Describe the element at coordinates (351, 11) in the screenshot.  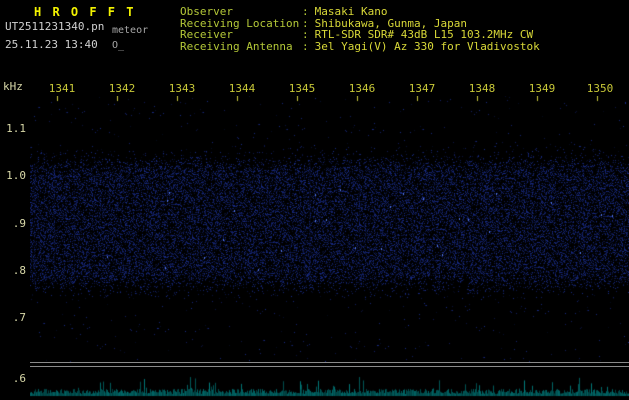
I see `info-value: Masaki Kano` at that location.